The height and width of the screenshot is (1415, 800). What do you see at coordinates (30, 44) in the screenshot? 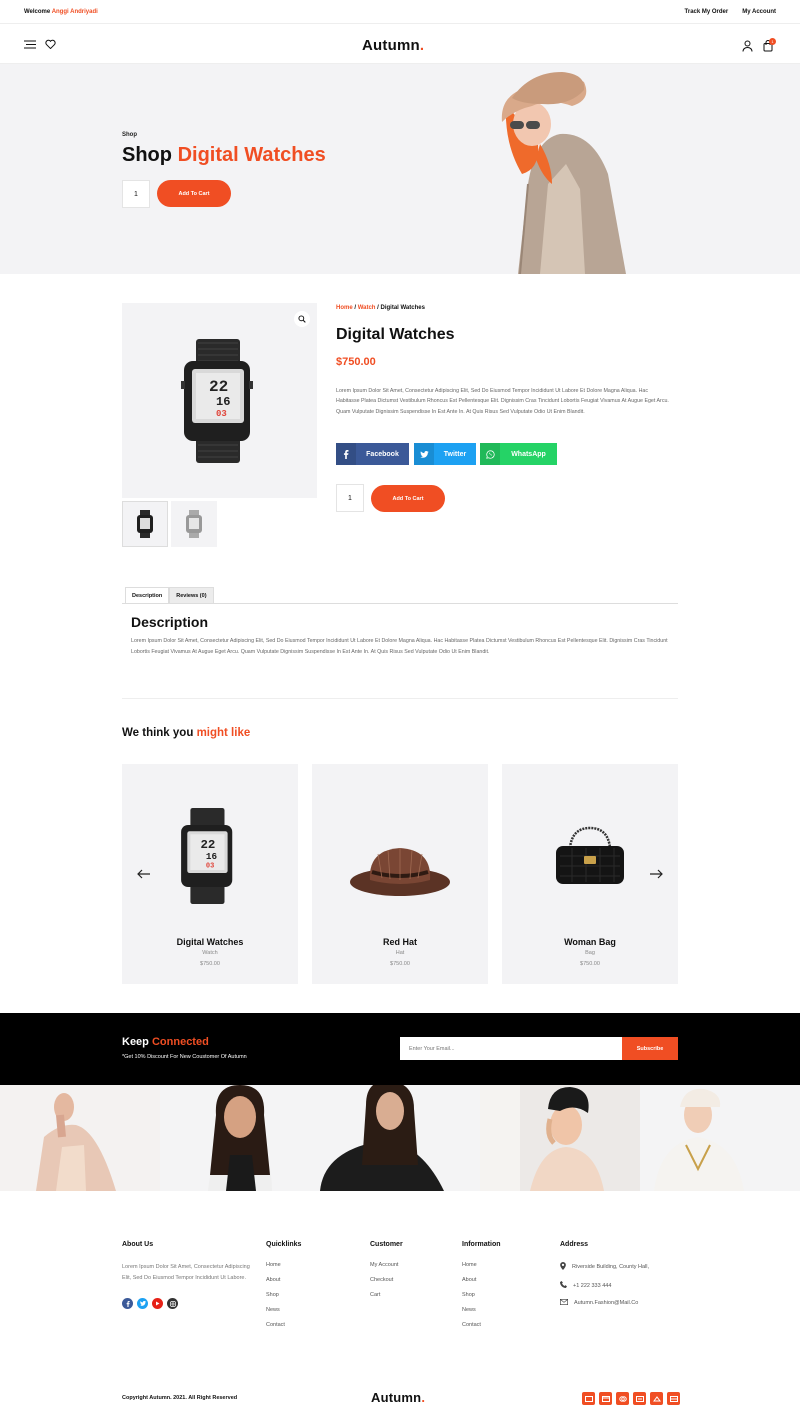
I see `menu-icon` at bounding box center [30, 44].